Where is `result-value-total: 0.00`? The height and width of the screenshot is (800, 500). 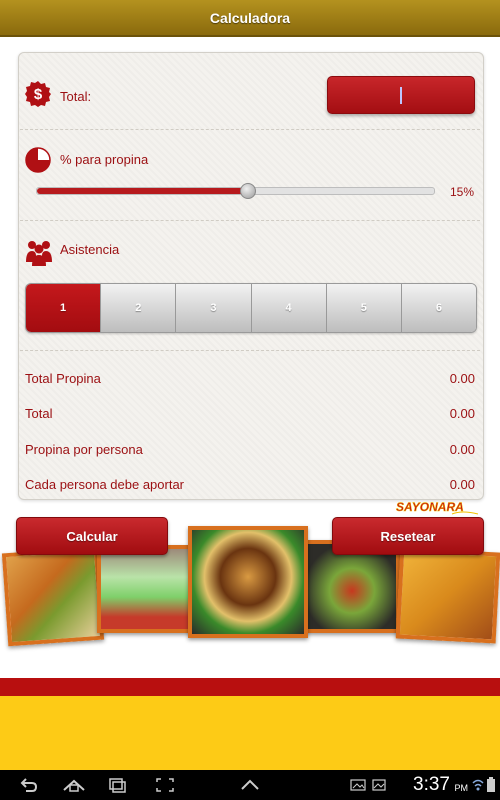
result-value-total: 0.00 is located at coordinates (462, 413).